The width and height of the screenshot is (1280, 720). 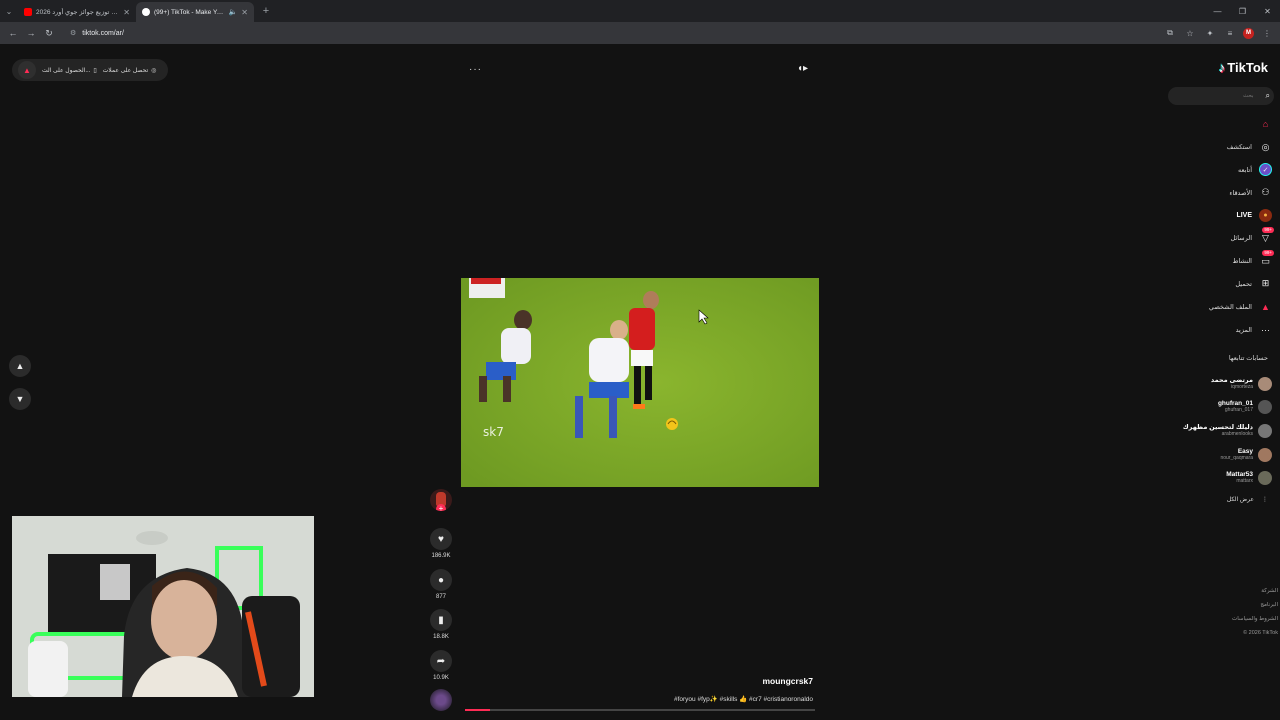 I want to click on chevron-up-icon: ▲, so click(x=20, y=366).